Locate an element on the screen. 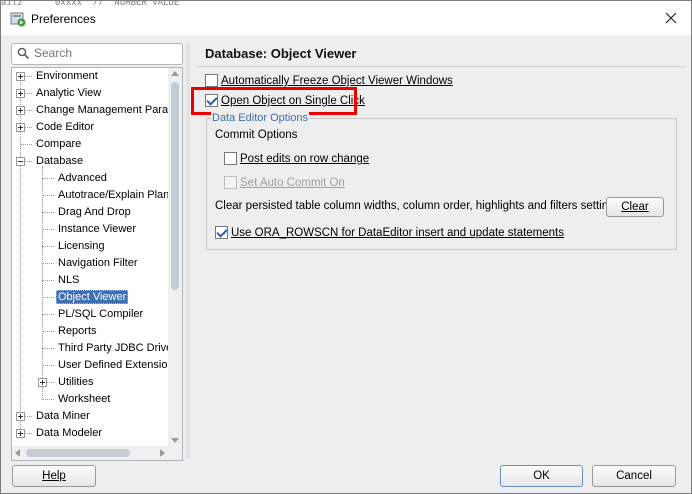 The image size is (692, 494). post-edits-checkbox is located at coordinates (230, 158).